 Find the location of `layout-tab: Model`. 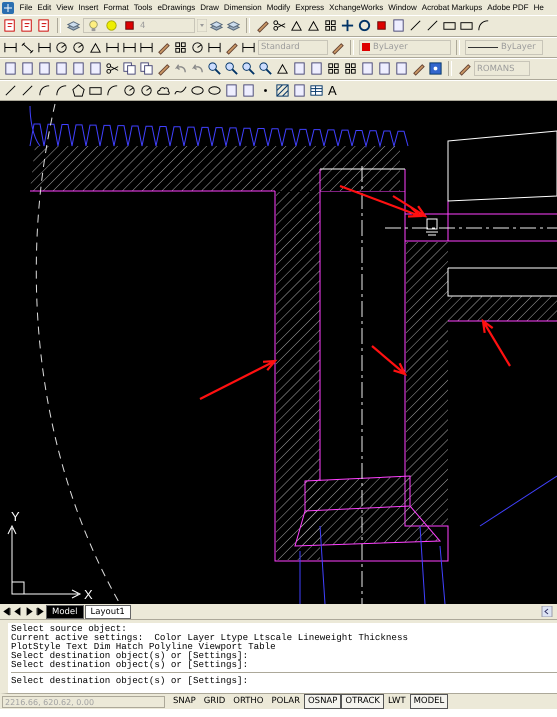

layout-tab: Model is located at coordinates (65, 611).